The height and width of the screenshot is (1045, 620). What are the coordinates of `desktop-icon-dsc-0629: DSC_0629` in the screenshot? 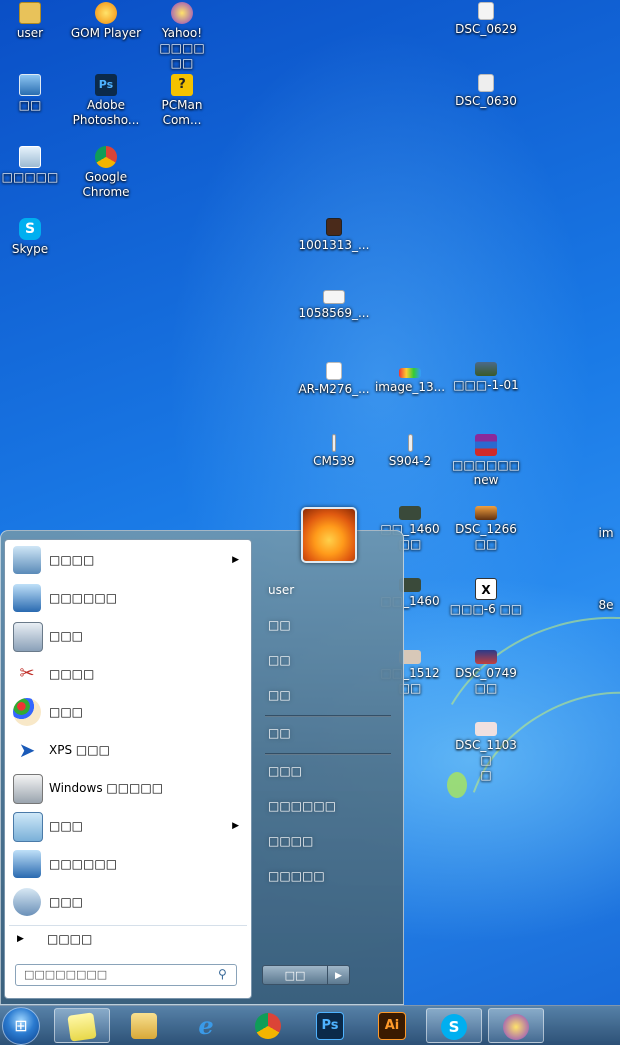 It's located at (486, 19).